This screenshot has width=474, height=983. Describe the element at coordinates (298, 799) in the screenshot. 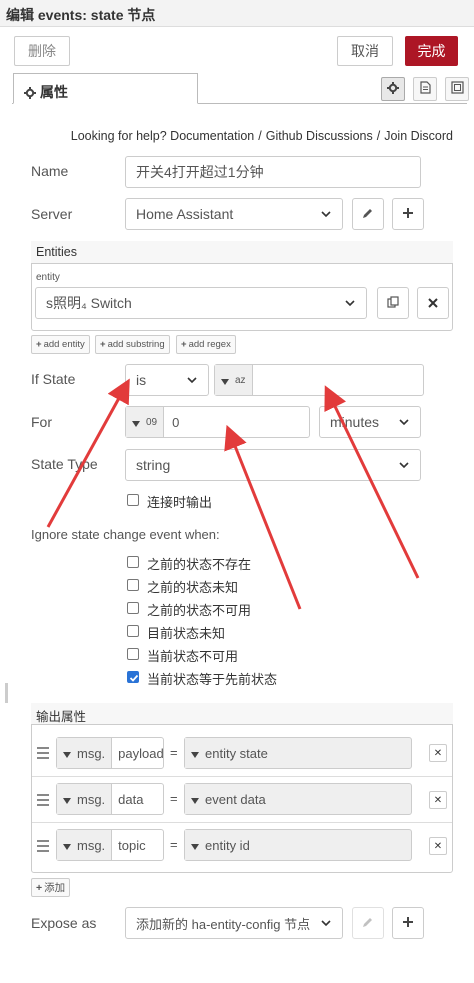

I see `output-value-field: event data` at that location.